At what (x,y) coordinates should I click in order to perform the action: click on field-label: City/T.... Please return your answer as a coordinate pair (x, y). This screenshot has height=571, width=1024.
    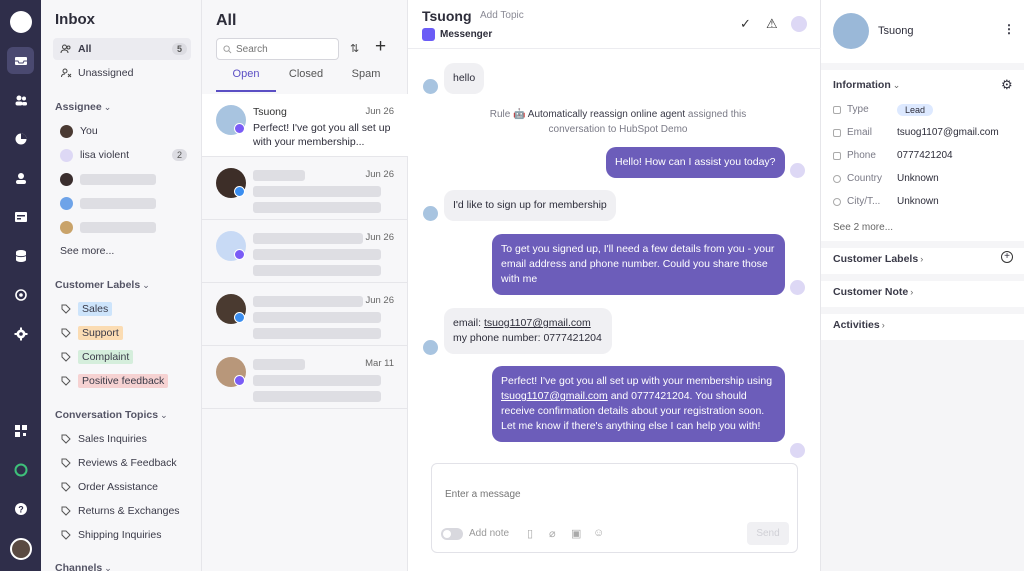
    Looking at the image, I should click on (864, 201).